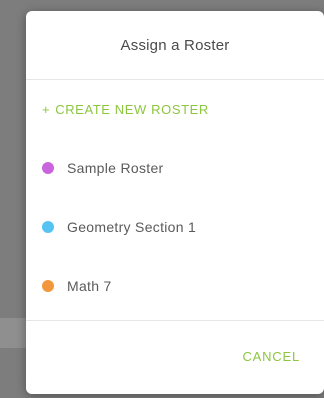 This screenshot has width=324, height=398. Describe the element at coordinates (132, 109) in the screenshot. I see `create-new-roster-label: CREATE NEW ROSTER` at that location.